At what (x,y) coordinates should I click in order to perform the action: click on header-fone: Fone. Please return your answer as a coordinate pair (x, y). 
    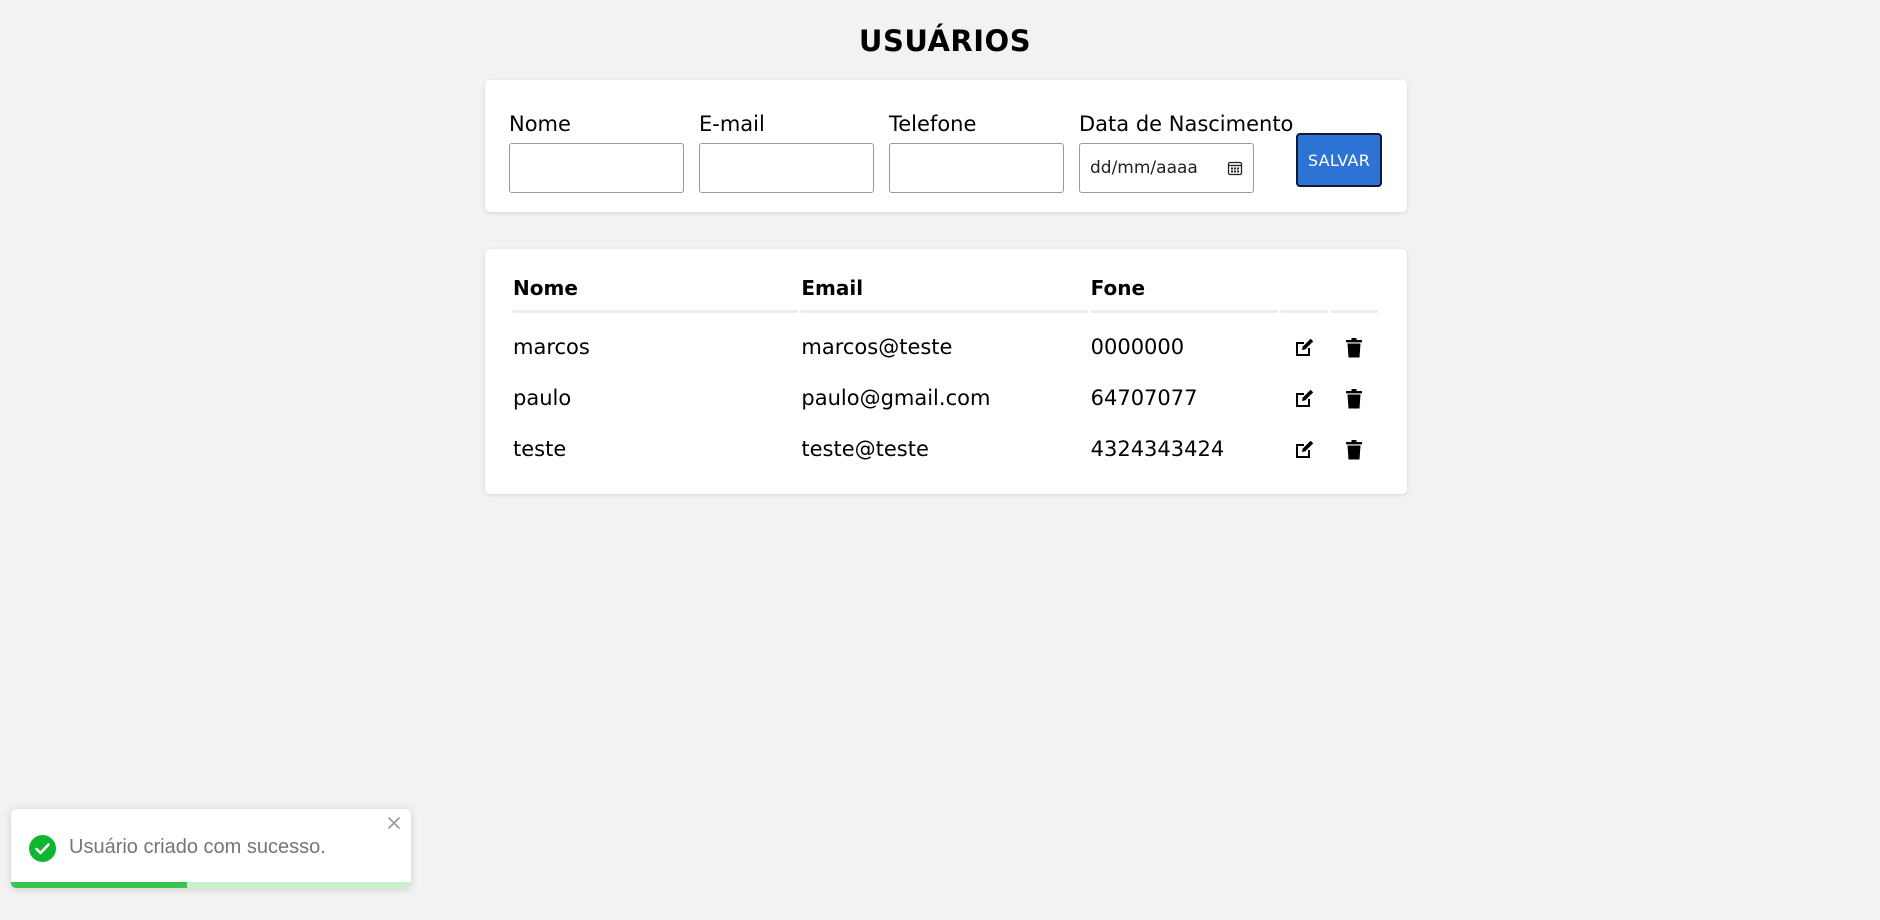
    Looking at the image, I should click on (1184, 294).